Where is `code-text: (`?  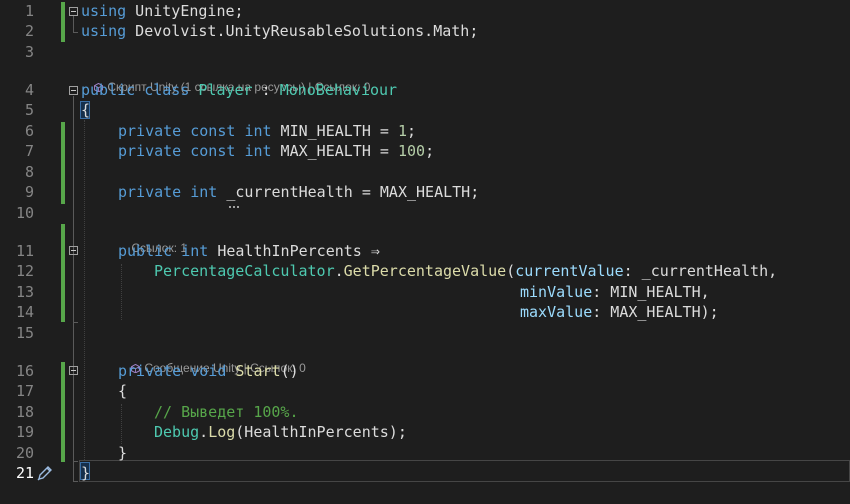
code-text: ( is located at coordinates (511, 271).